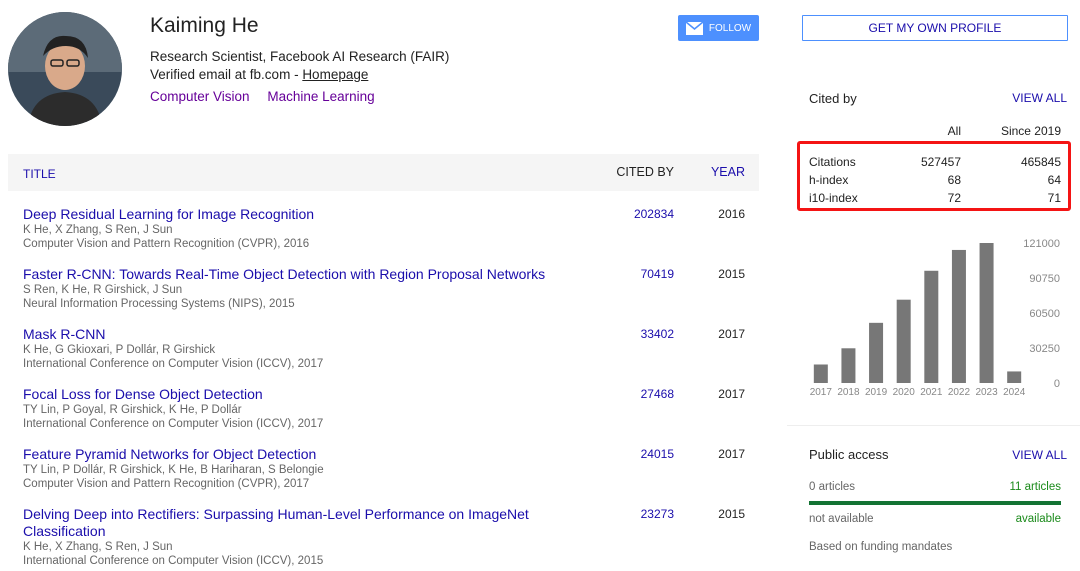 The height and width of the screenshot is (571, 1080). Describe the element at coordinates (833, 98) in the screenshot. I see `cited-by-title: Cited by` at that location.